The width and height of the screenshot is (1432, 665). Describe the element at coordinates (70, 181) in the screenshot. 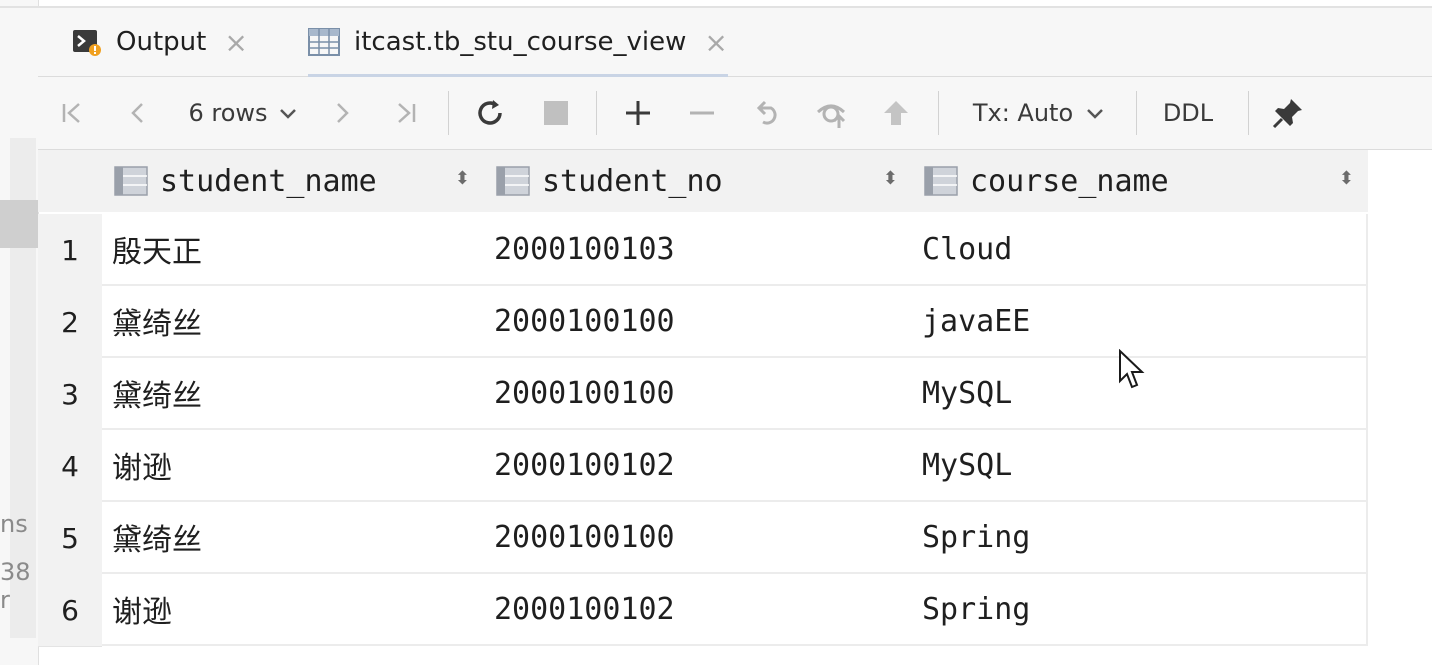

I see `grid-corner` at that location.